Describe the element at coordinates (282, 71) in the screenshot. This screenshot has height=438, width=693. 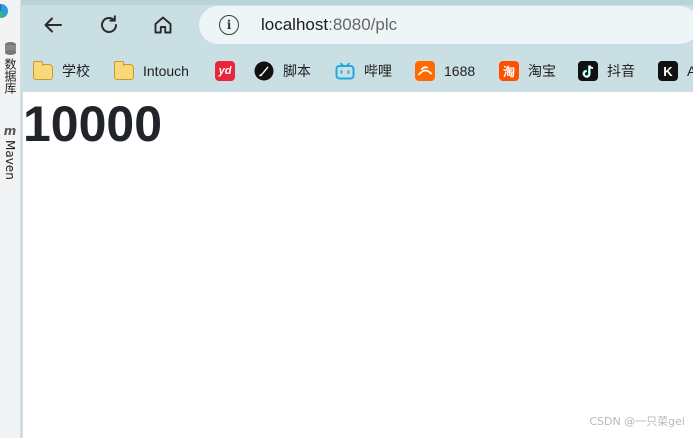
I see `bookmark-script: 脚本` at that location.